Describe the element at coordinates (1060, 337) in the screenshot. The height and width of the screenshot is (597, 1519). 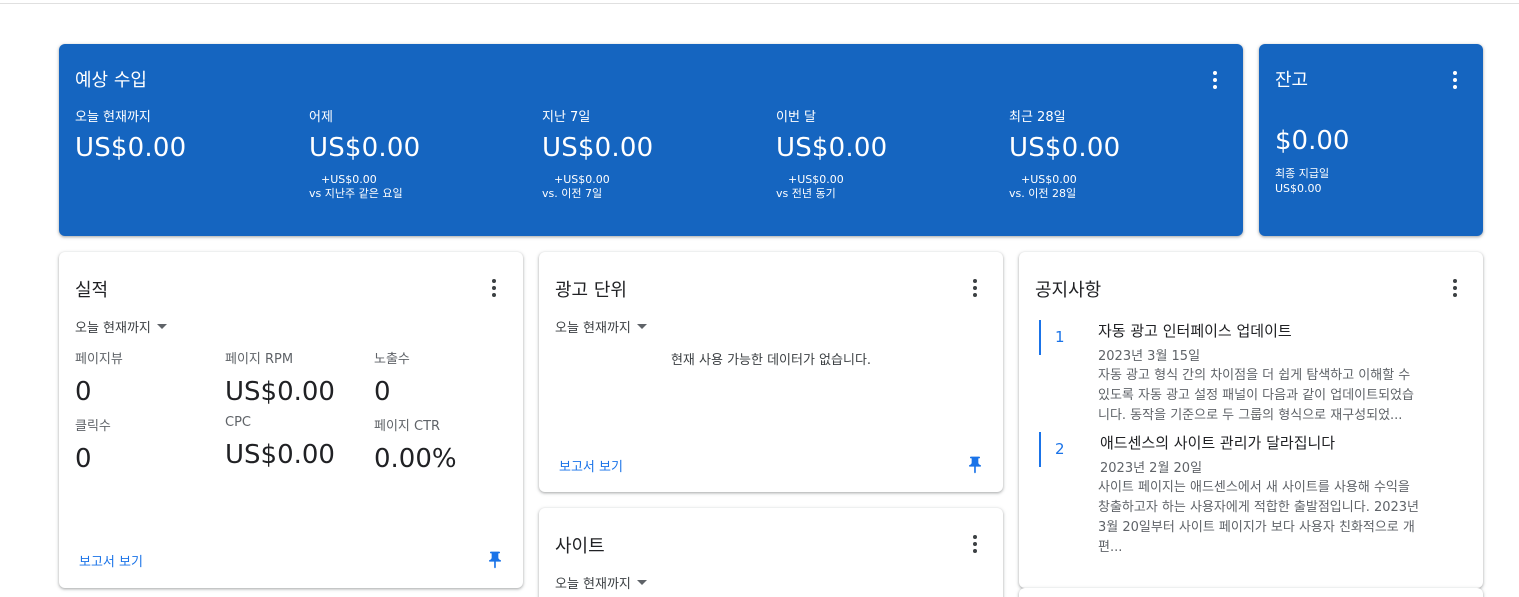
I see `notice-number: 1` at that location.